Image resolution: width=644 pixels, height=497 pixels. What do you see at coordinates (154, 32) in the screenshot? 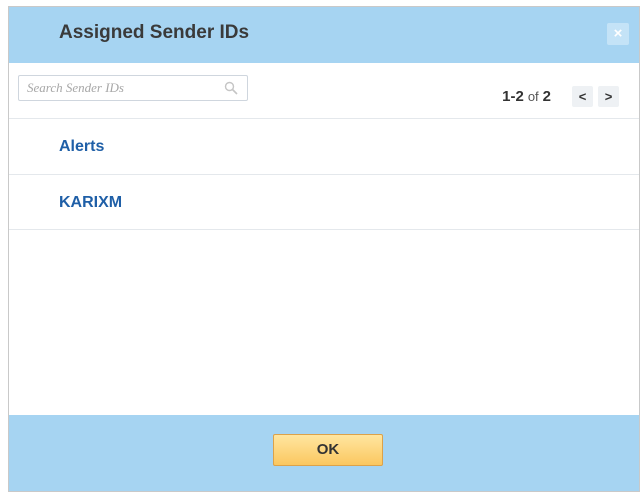
I see `dialog-title: Assigned Sender IDs` at bounding box center [154, 32].